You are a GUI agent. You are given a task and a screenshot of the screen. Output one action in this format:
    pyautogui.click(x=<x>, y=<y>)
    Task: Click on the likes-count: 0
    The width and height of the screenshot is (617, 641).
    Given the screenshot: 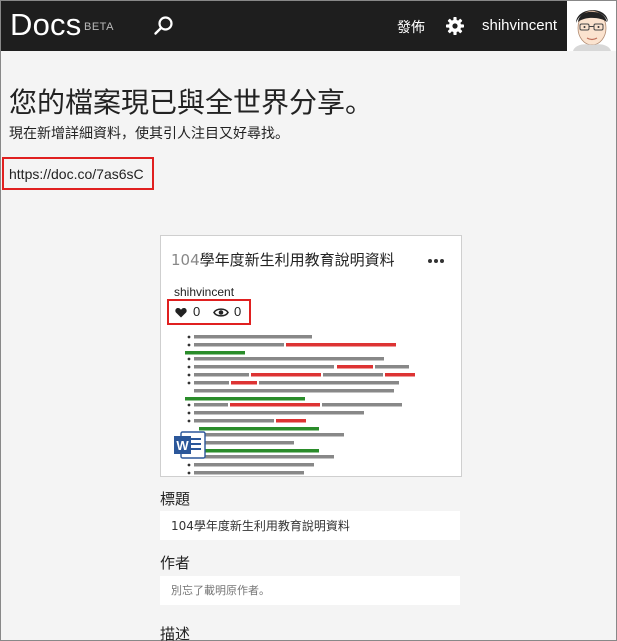 What is the action you would take?
    pyautogui.click(x=197, y=311)
    